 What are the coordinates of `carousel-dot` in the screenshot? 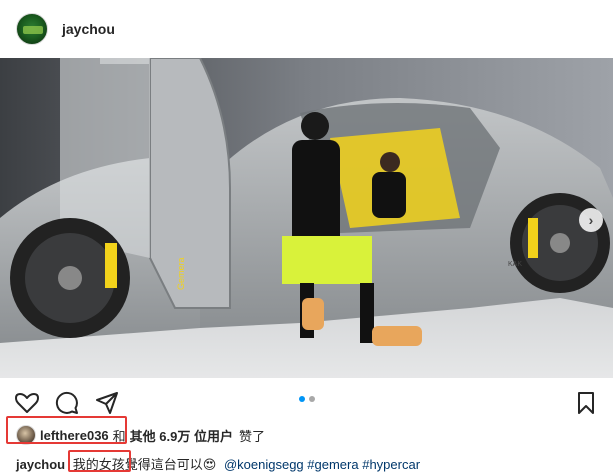 It's located at (311, 399).